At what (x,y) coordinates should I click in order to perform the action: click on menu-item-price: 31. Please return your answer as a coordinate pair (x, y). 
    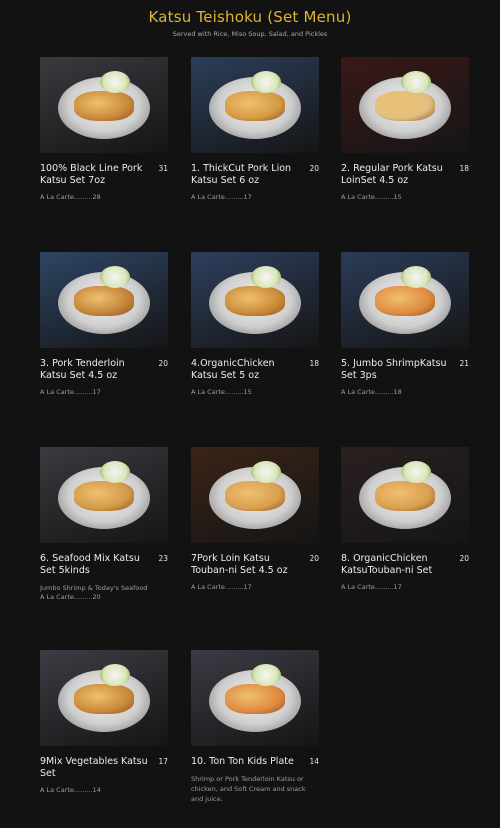
    Looking at the image, I should click on (163, 168).